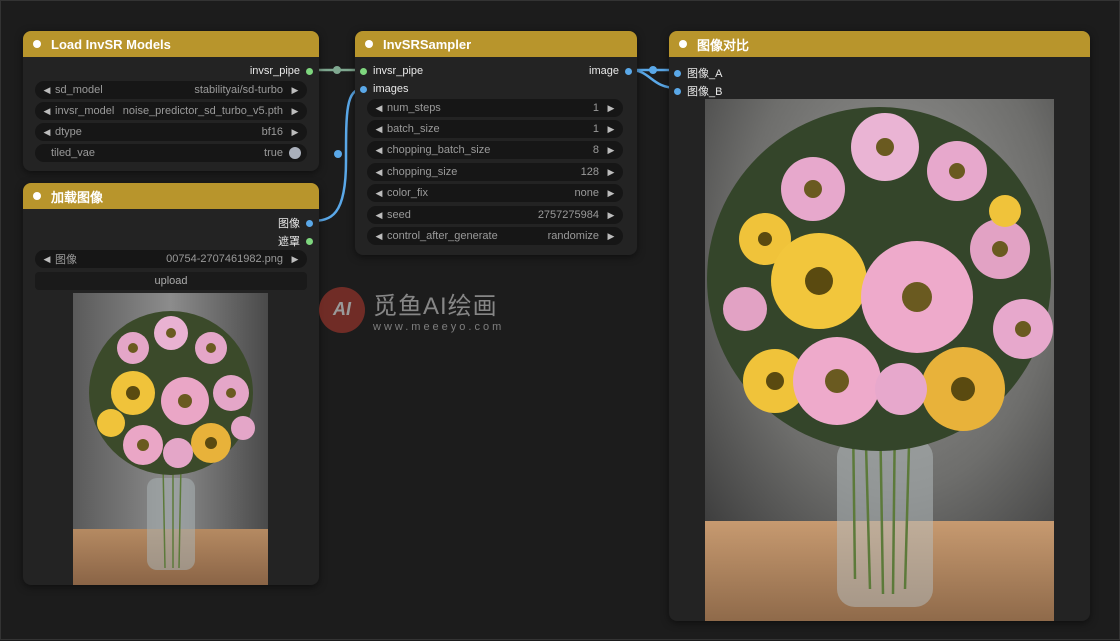 The width and height of the screenshot is (1120, 641). What do you see at coordinates (111, 44) in the screenshot?
I see `node-title: Load InvSR Models` at bounding box center [111, 44].